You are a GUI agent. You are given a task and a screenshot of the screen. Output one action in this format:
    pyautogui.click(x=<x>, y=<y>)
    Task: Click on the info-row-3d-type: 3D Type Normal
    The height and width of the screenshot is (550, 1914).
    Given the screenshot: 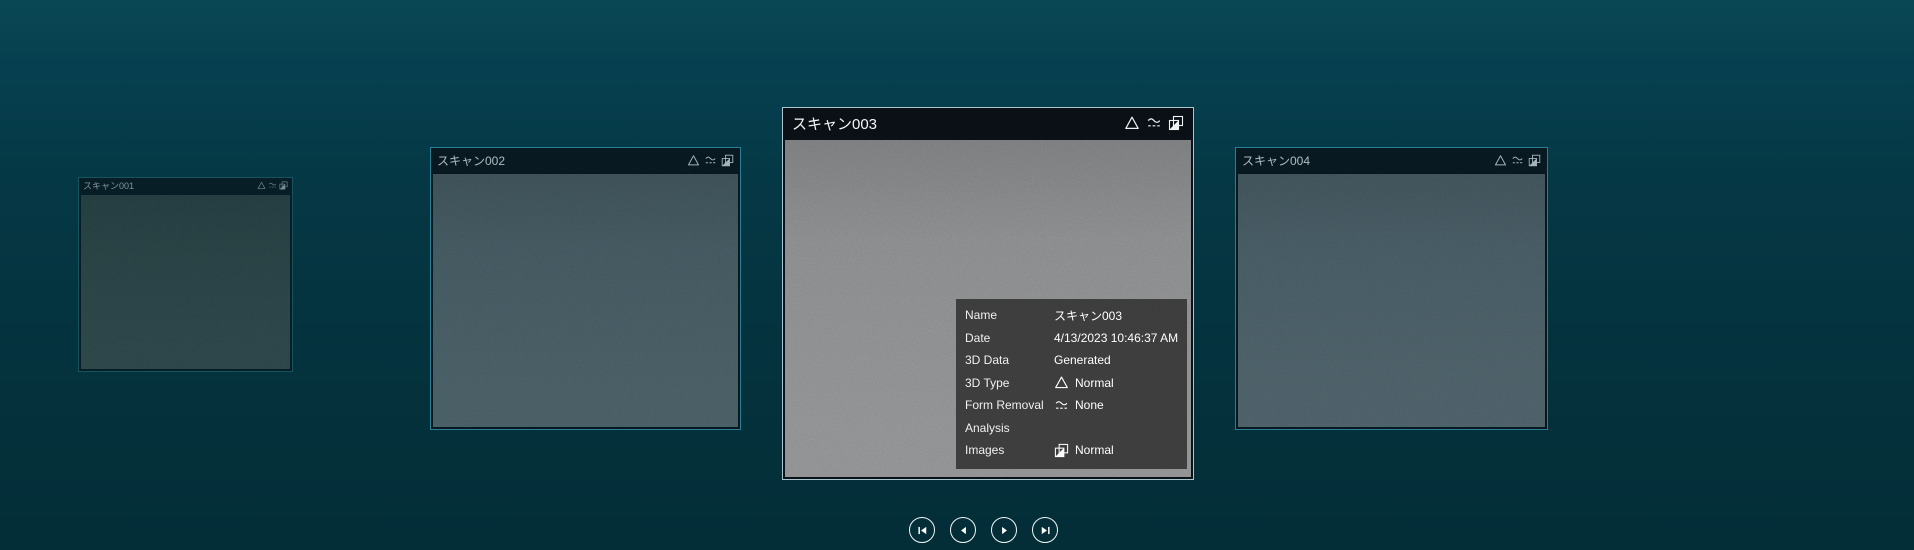 What is the action you would take?
    pyautogui.click(x=1076, y=383)
    